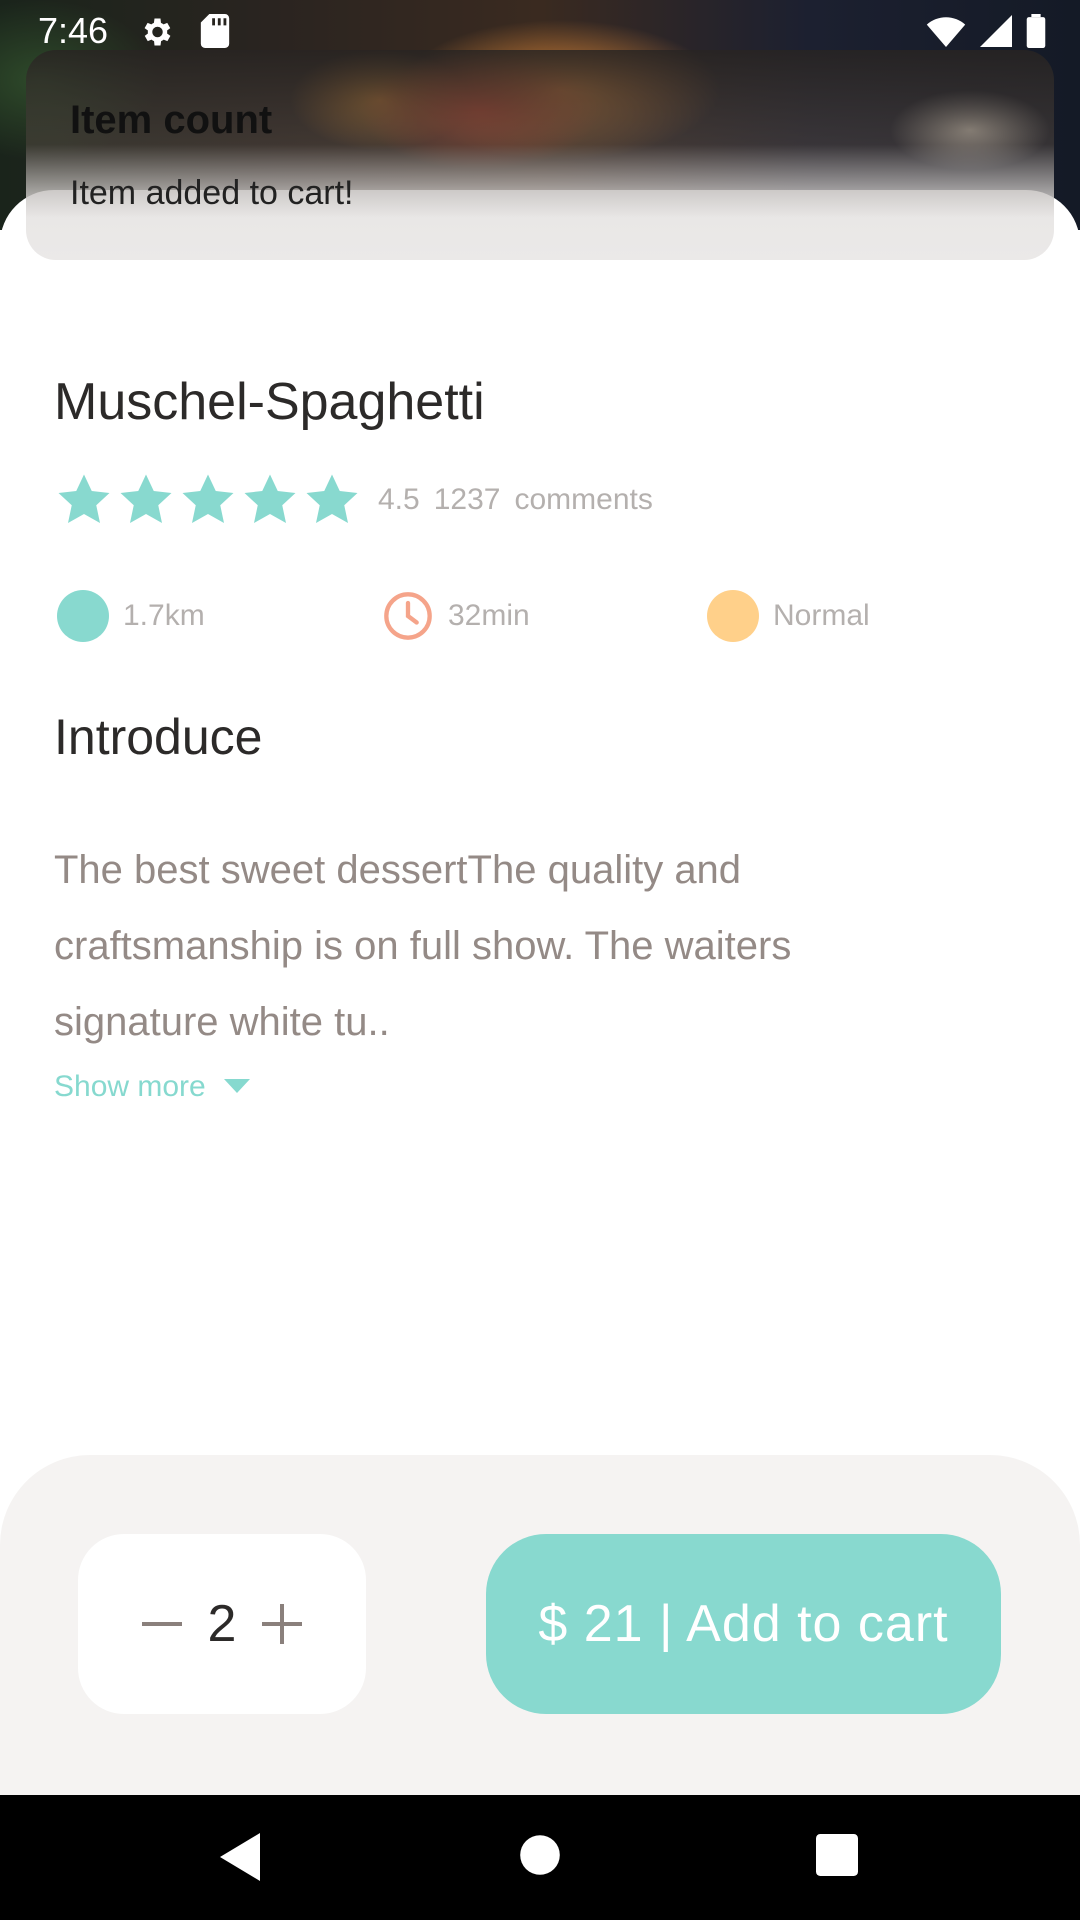 The image size is (1080, 1920). Describe the element at coordinates (162, 1624) in the screenshot. I see `minus-icon` at that location.